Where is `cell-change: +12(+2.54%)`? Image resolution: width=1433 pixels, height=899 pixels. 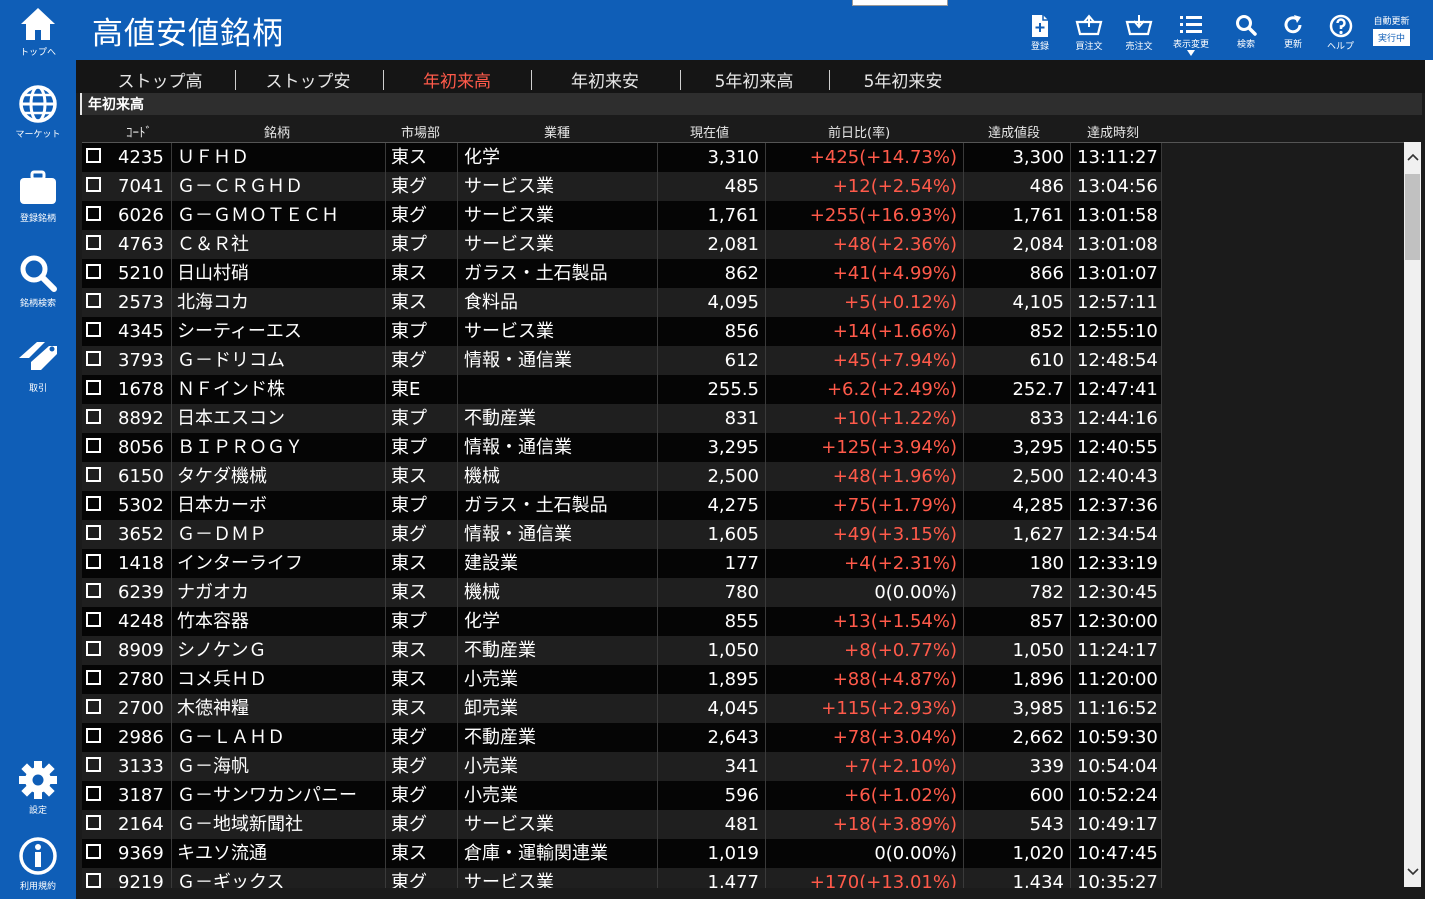
cell-change: +12(+2.54%) is located at coordinates (865, 186).